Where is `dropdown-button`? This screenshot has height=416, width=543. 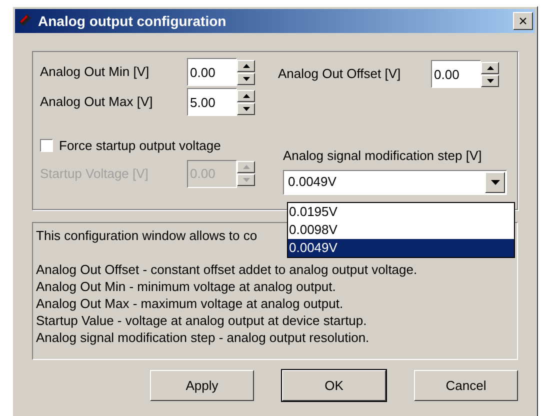 dropdown-button is located at coordinates (495, 182).